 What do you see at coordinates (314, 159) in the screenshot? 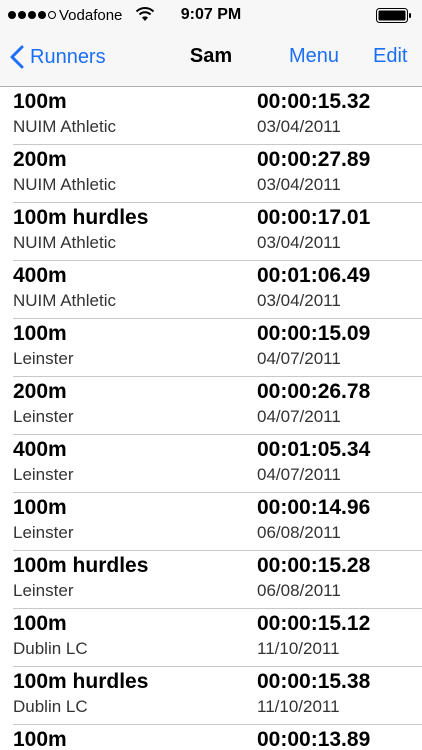
I see `result-time: 00:00:27.89` at bounding box center [314, 159].